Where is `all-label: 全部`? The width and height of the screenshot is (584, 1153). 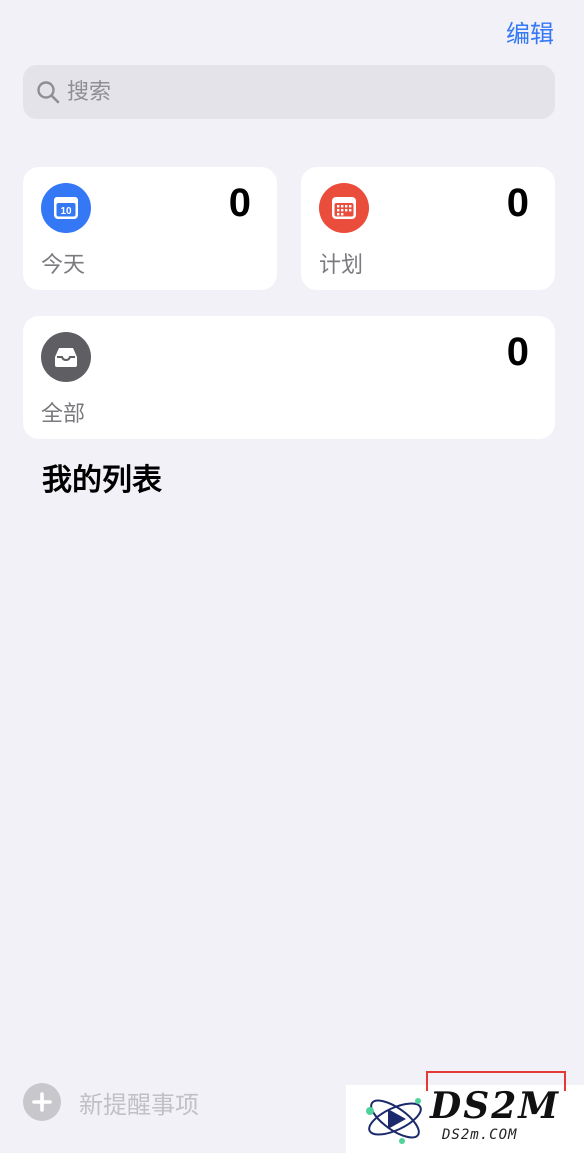
all-label: 全部 is located at coordinates (63, 414).